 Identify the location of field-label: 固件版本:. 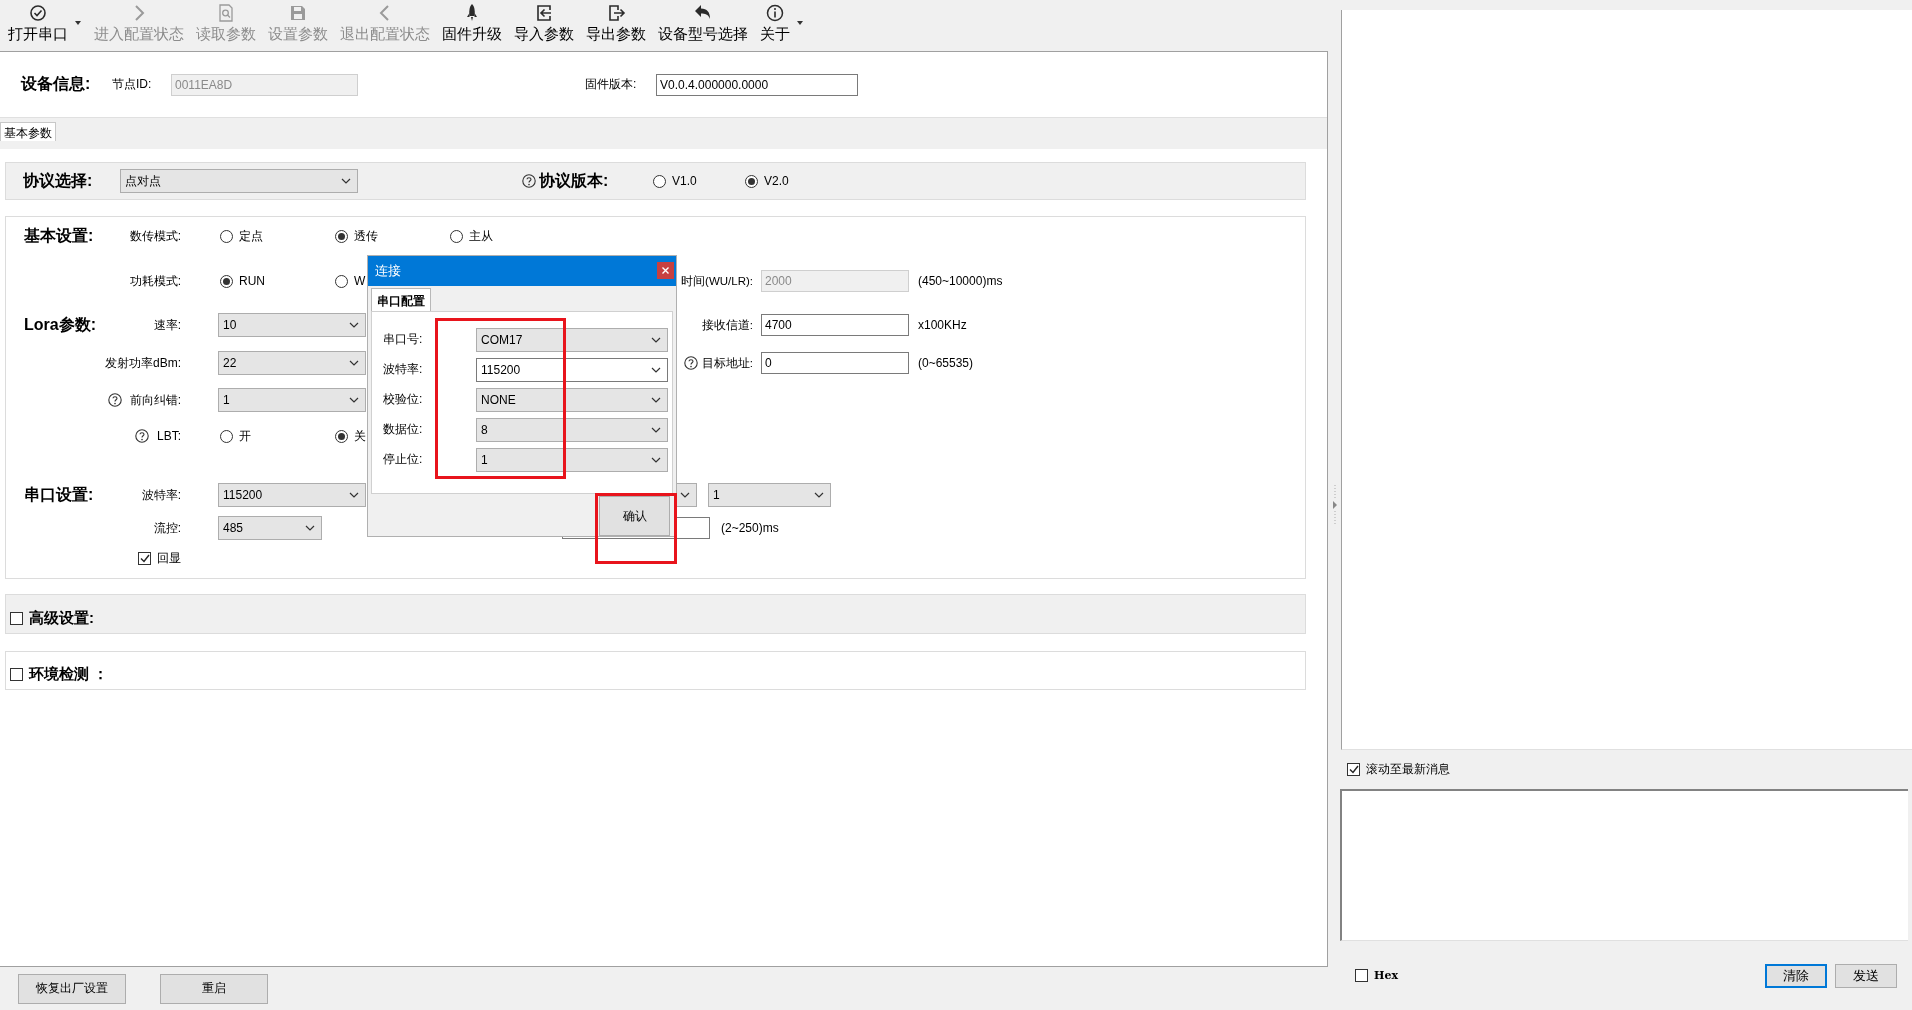
(611, 84).